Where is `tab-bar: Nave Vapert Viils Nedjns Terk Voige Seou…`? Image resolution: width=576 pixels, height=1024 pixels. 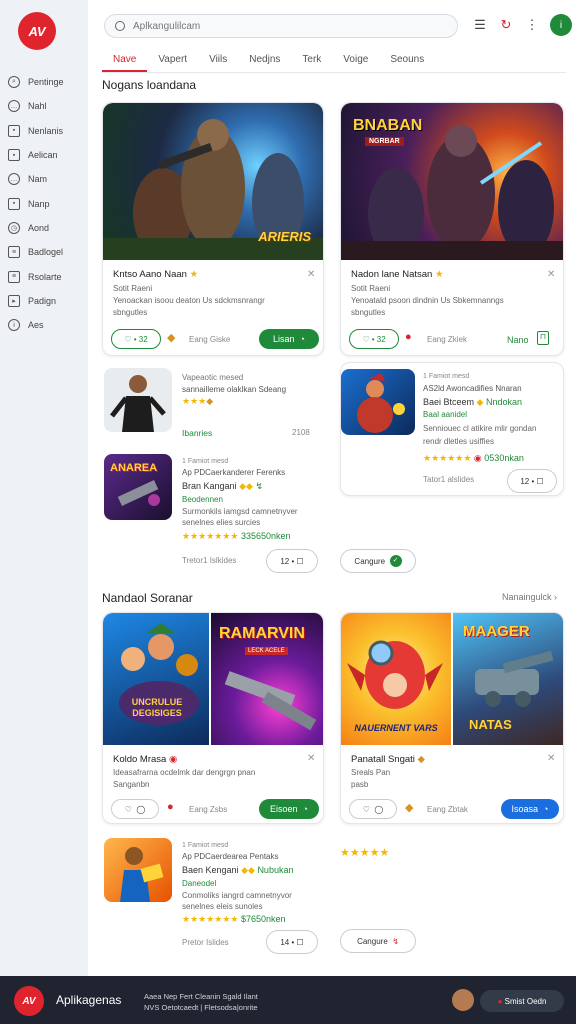
tab-bar: Nave Vapert Viils Nedjns Terk Voige Seou… is located at coordinates (268, 62).